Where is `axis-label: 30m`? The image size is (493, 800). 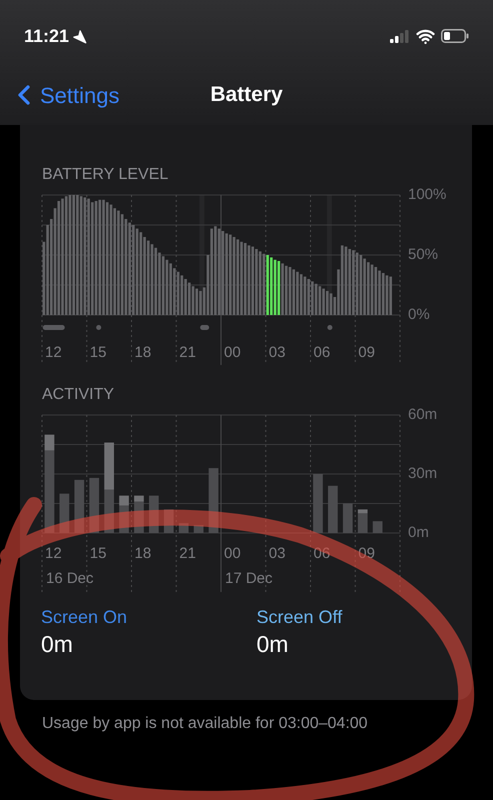 axis-label: 30m is located at coordinates (423, 473).